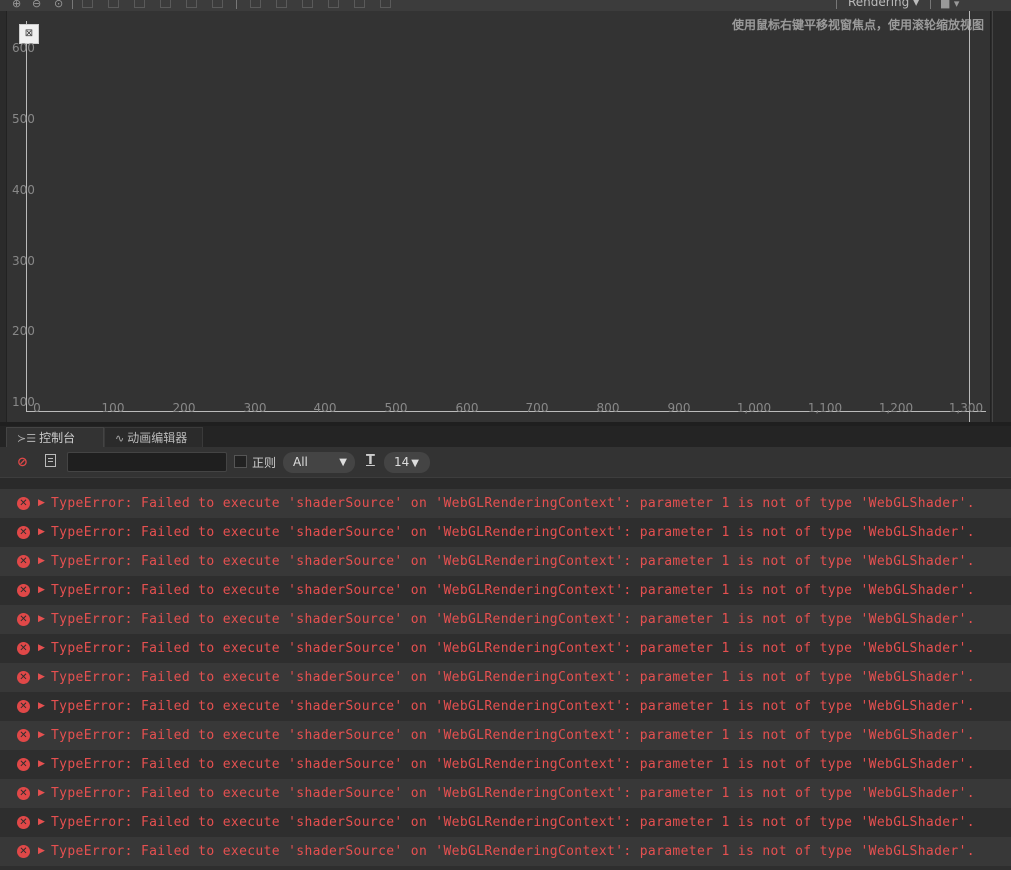 The image size is (1011, 870). What do you see at coordinates (147, 462) in the screenshot?
I see `filter-input` at bounding box center [147, 462].